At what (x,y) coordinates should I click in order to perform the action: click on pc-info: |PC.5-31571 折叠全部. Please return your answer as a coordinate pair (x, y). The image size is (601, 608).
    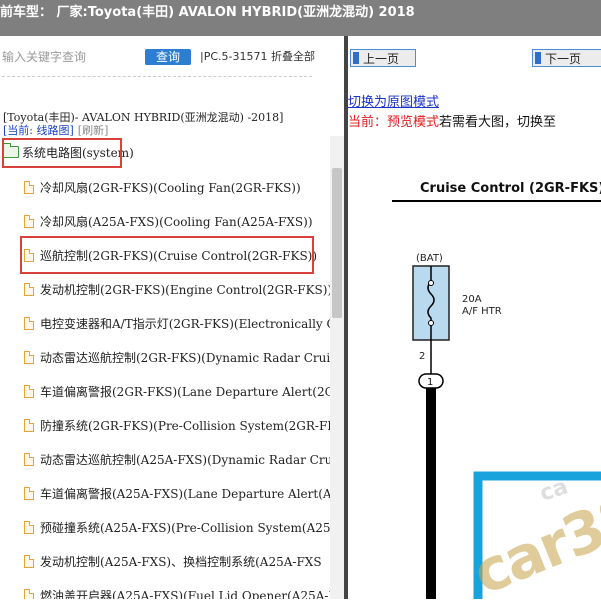
    Looking at the image, I should click on (257, 56).